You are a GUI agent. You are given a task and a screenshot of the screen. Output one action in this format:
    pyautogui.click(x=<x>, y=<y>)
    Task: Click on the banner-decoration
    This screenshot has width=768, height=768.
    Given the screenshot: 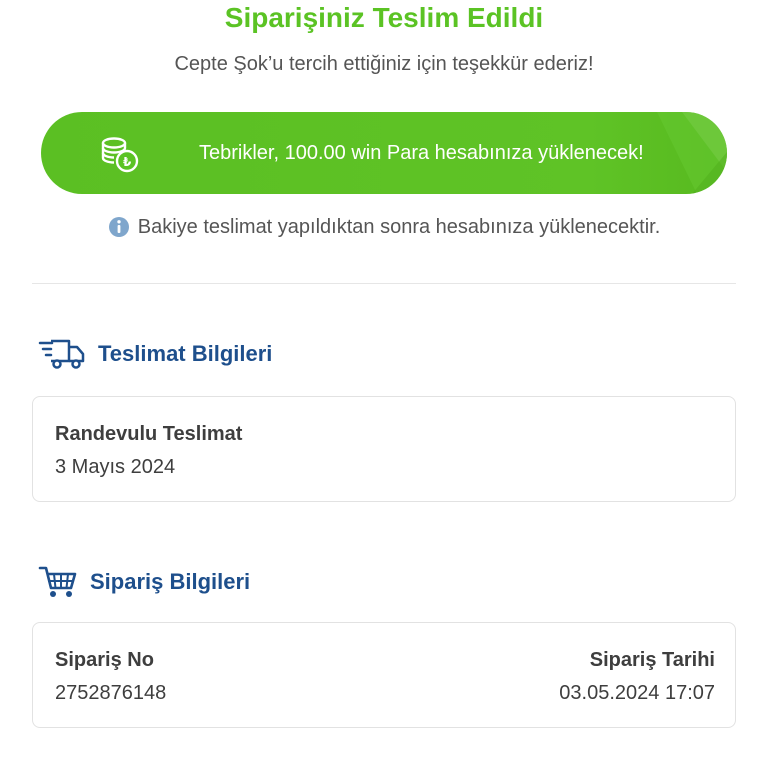 What is the action you would take?
    pyautogui.click(x=692, y=153)
    